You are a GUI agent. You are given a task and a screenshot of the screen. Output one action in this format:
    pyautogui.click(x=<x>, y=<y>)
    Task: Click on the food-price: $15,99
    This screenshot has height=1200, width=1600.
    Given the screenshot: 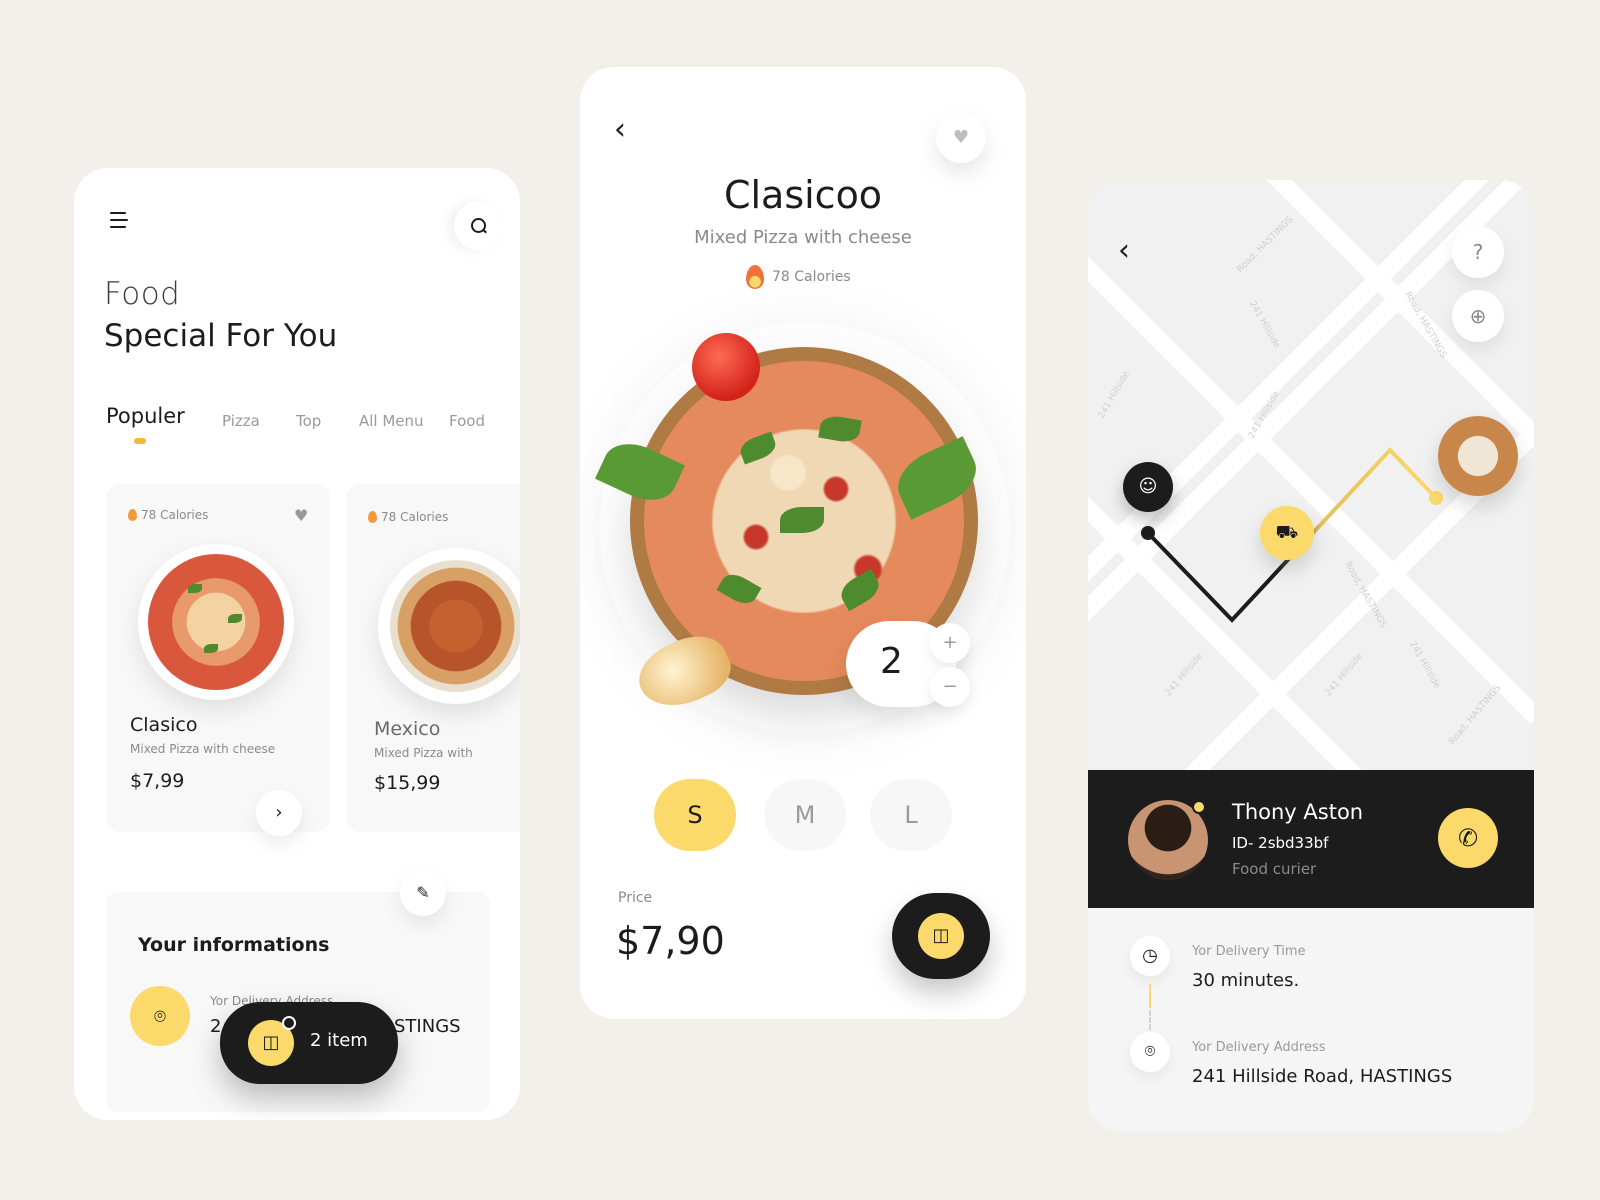 What is the action you would take?
    pyautogui.click(x=407, y=783)
    